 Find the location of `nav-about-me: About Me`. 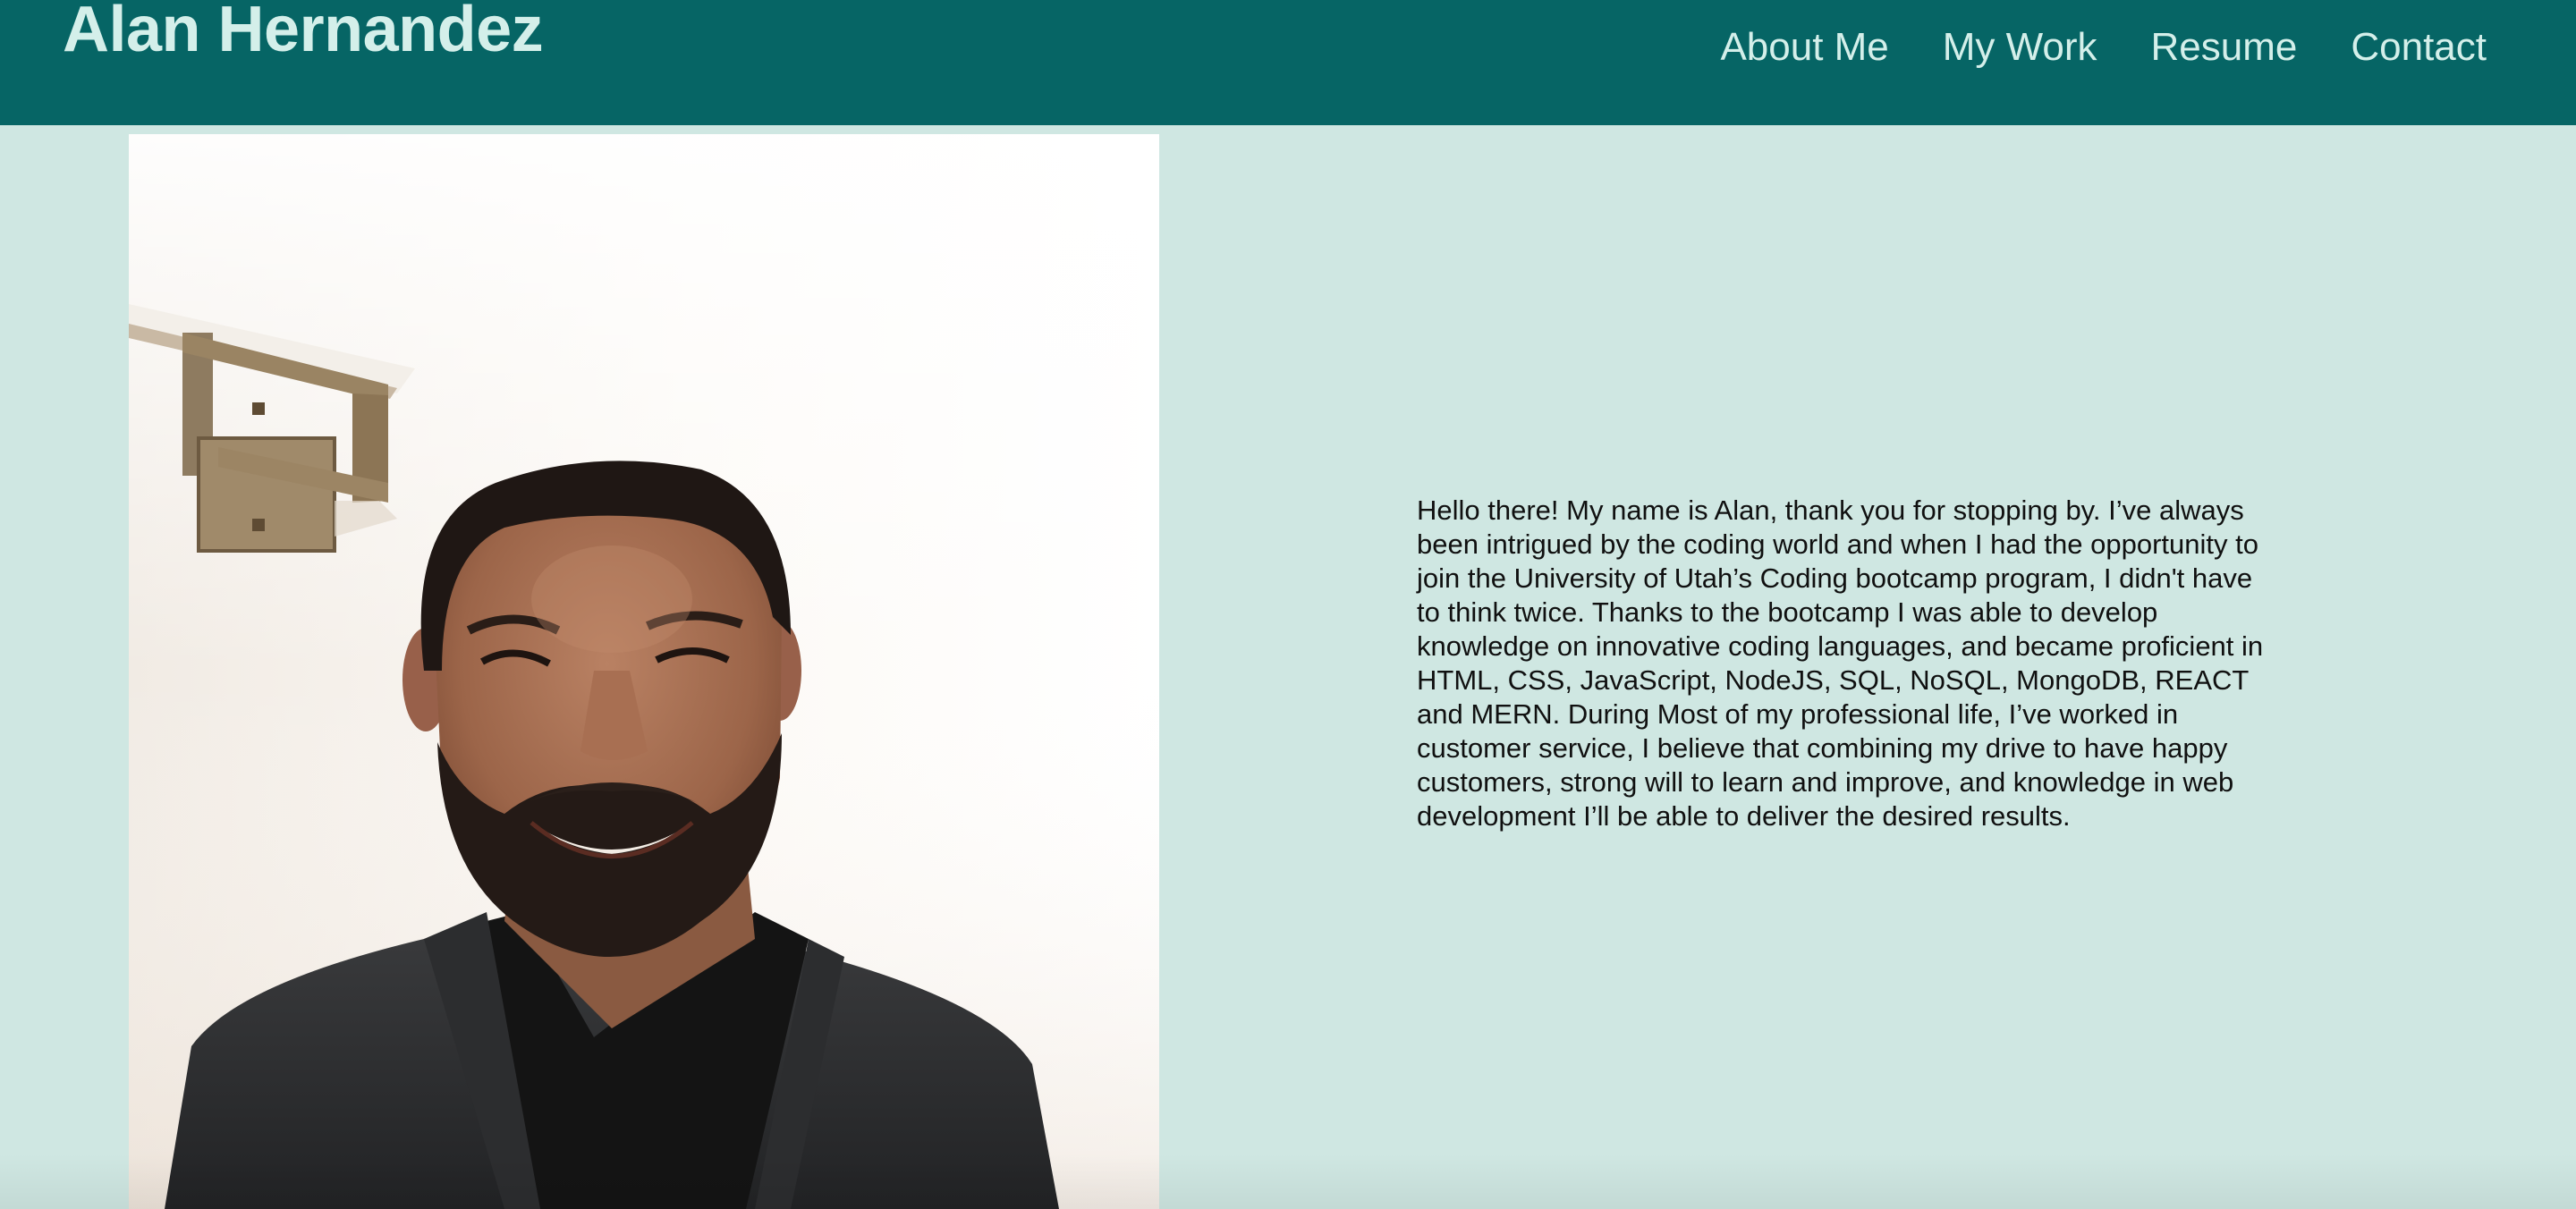

nav-about-me: About Me is located at coordinates (1804, 47).